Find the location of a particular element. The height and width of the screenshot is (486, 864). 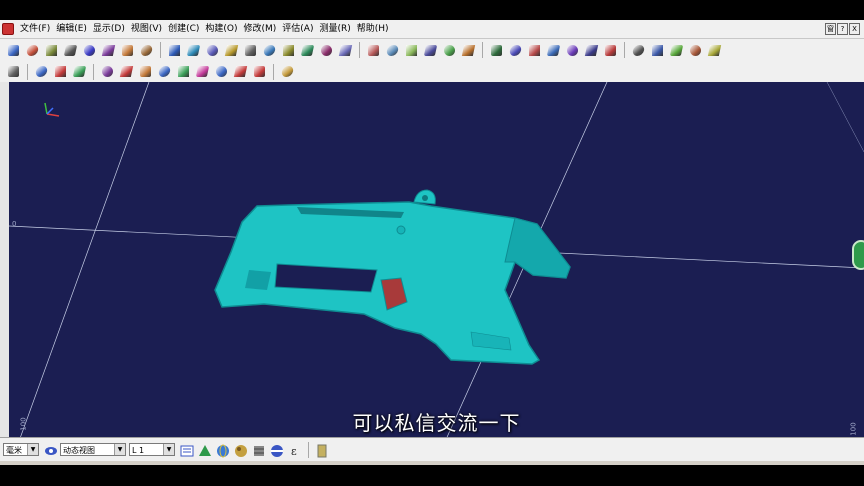

menu-construct: 构建(O) is located at coordinates (221, 29).